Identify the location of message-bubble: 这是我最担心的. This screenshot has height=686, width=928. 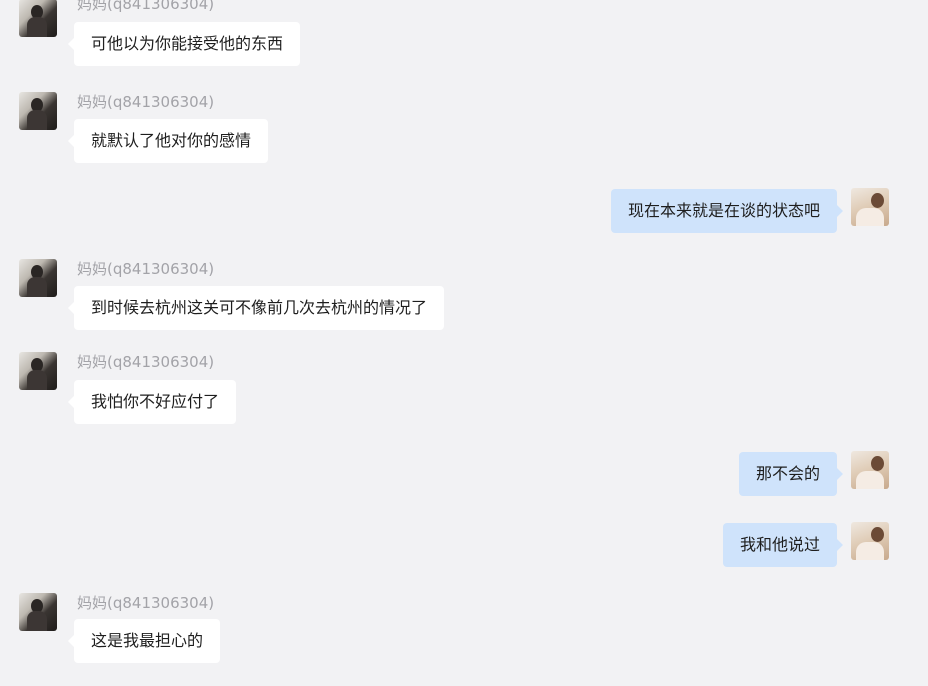
(144, 641).